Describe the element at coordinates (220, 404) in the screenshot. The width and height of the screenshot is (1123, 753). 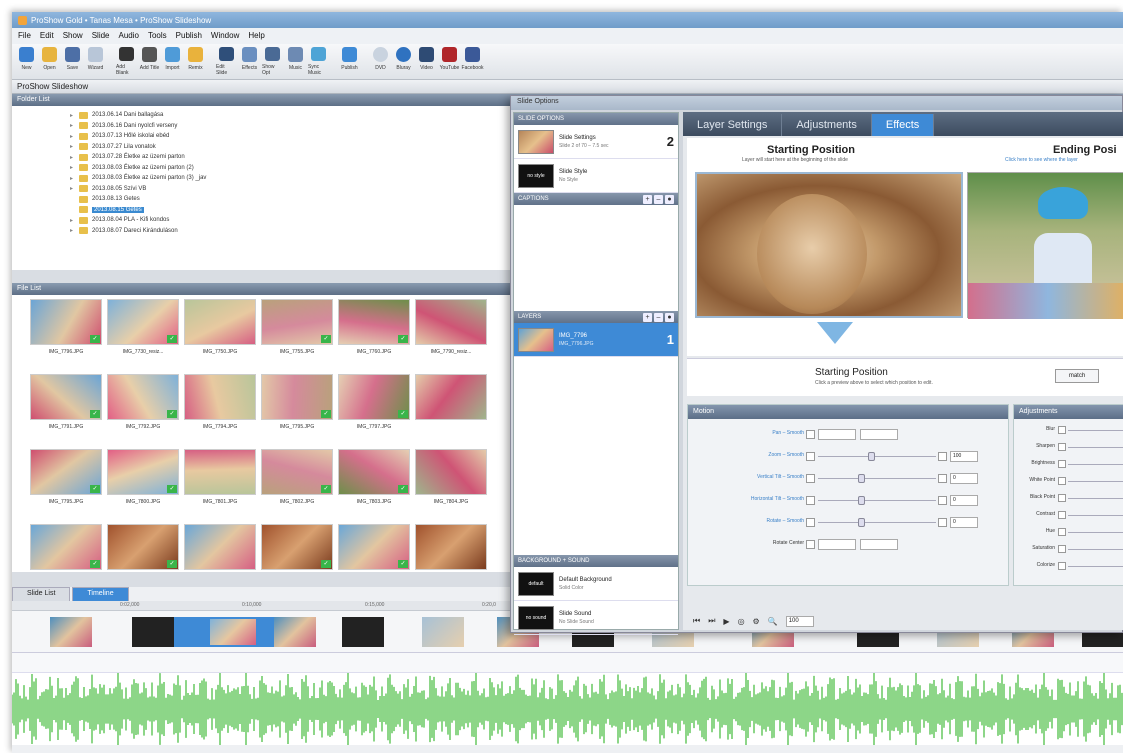
I see `file-thumbnail: IMG_7794.JPG` at that location.